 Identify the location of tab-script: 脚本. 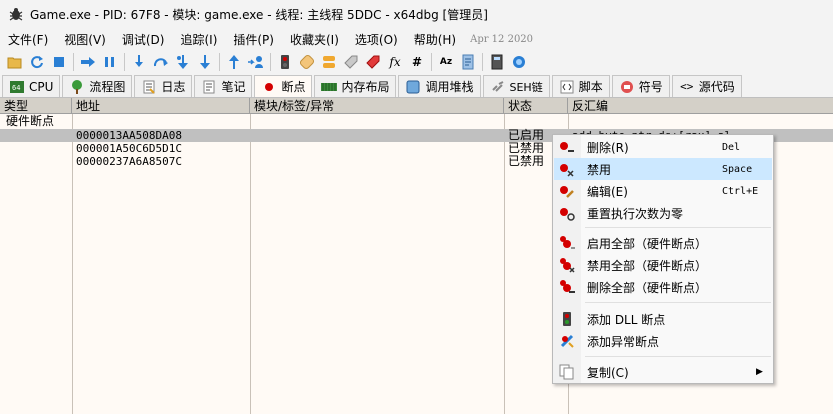
(580, 86).